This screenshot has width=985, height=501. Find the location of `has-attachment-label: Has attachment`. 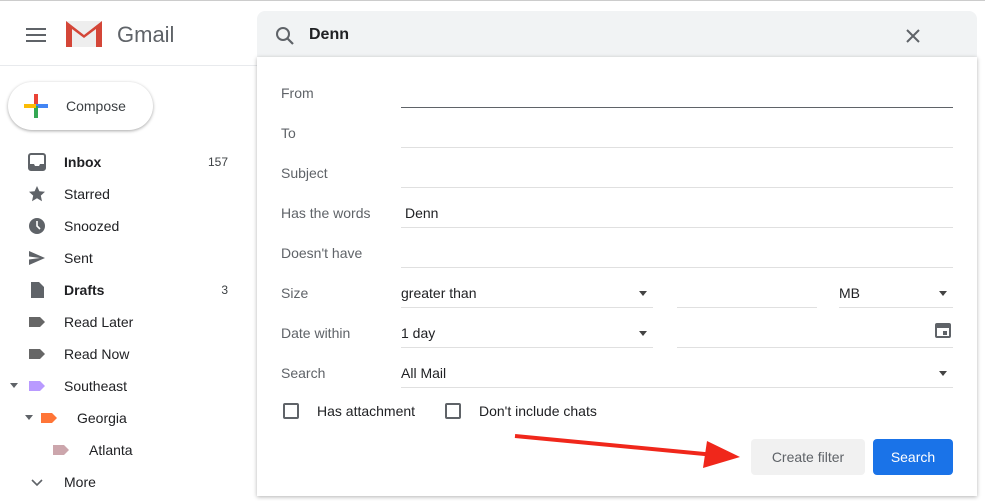

has-attachment-label: Has attachment is located at coordinates (366, 411).